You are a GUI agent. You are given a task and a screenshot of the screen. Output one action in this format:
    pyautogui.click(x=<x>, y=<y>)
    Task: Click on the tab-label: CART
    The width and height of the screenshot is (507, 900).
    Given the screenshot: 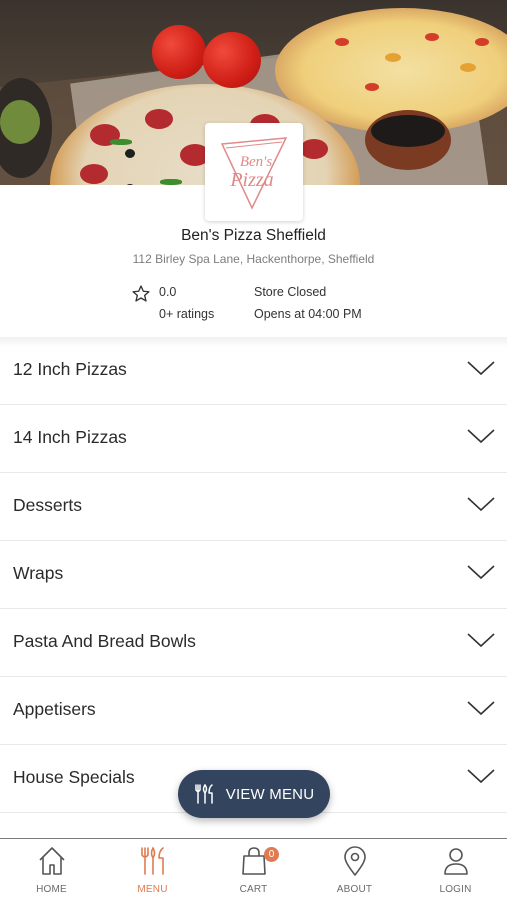 What is the action you would take?
    pyautogui.click(x=253, y=889)
    